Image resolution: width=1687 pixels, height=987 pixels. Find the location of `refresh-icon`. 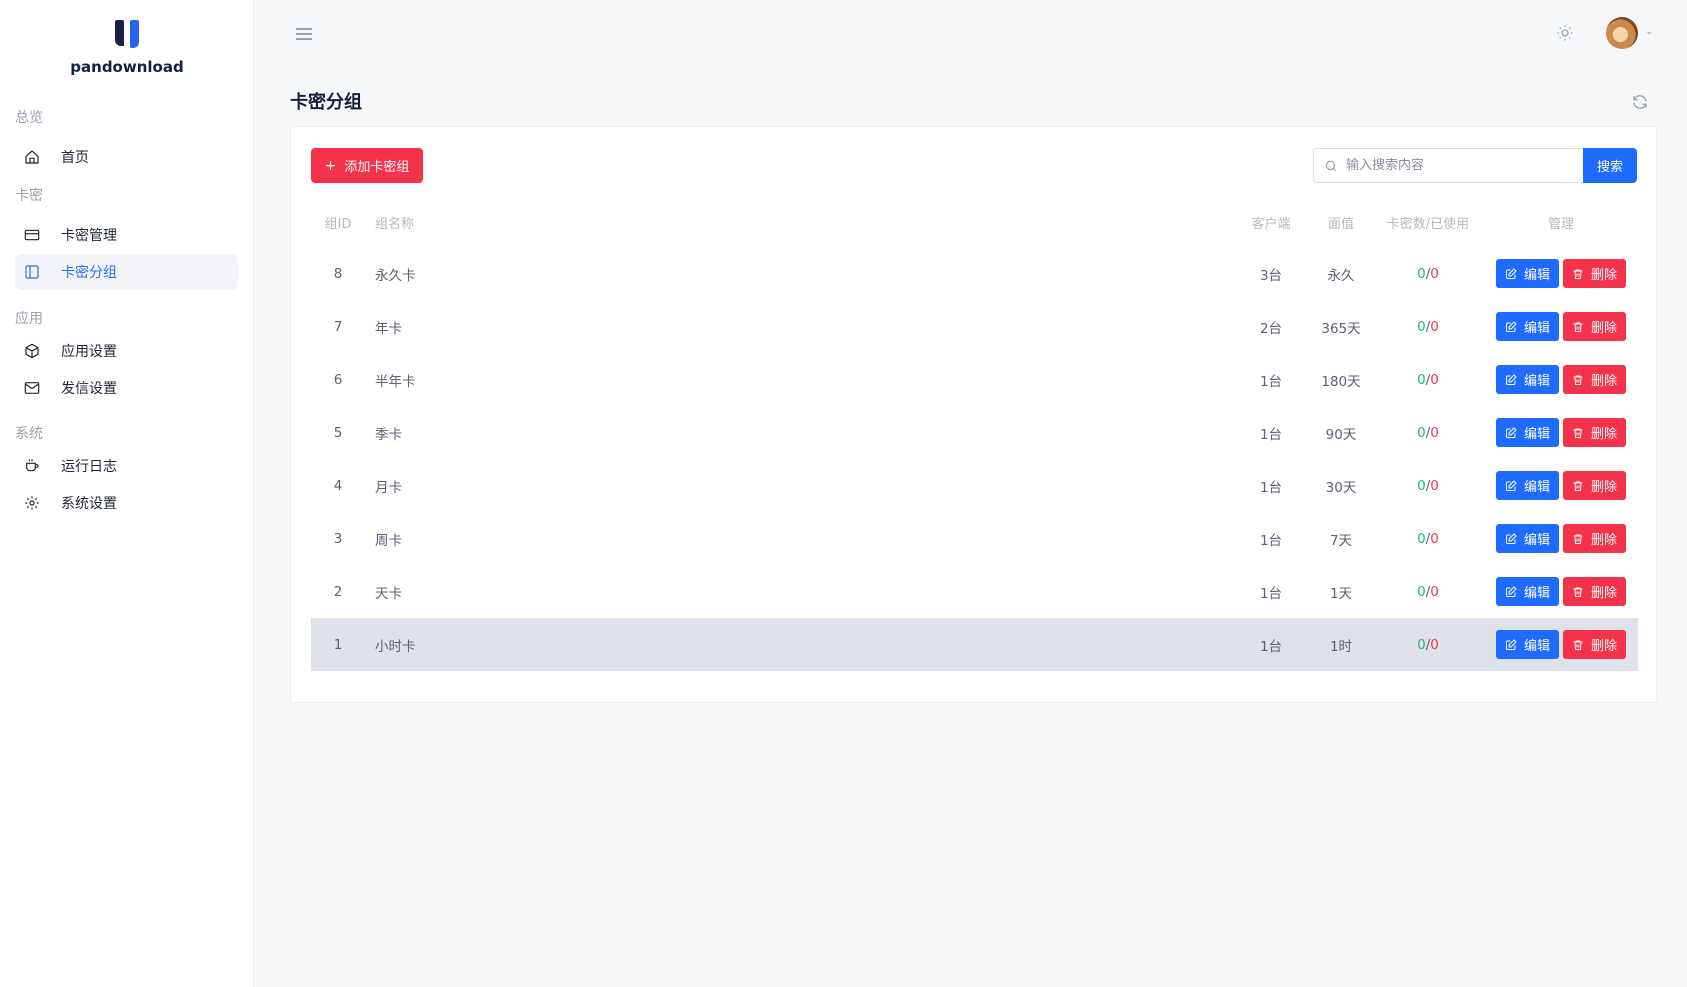

refresh-icon is located at coordinates (1640, 102).